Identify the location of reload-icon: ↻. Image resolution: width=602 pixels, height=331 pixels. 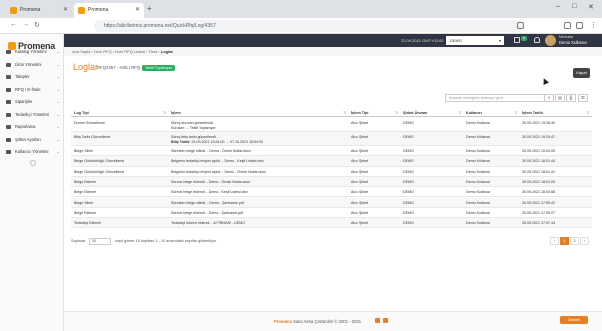
(37, 25).